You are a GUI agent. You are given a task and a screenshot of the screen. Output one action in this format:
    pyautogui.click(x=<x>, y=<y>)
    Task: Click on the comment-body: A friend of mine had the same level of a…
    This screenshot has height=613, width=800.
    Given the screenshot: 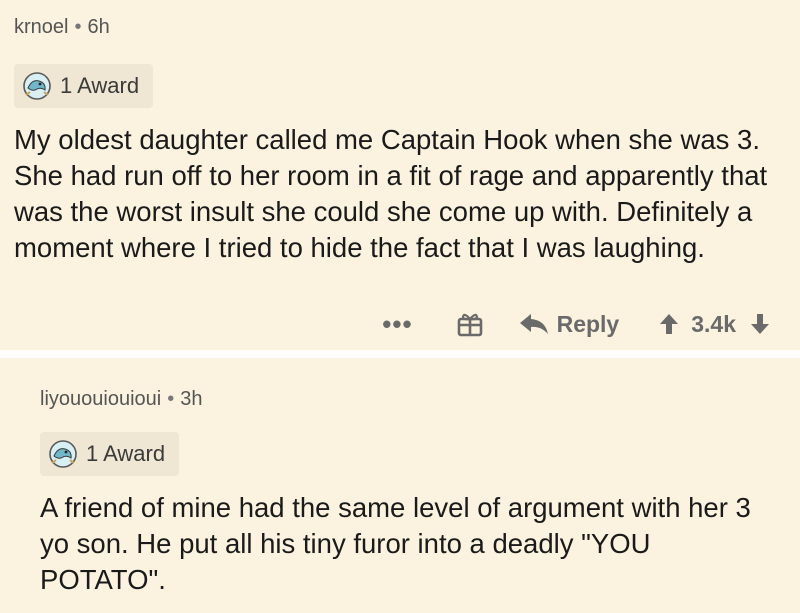 What is the action you would take?
    pyautogui.click(x=395, y=543)
    